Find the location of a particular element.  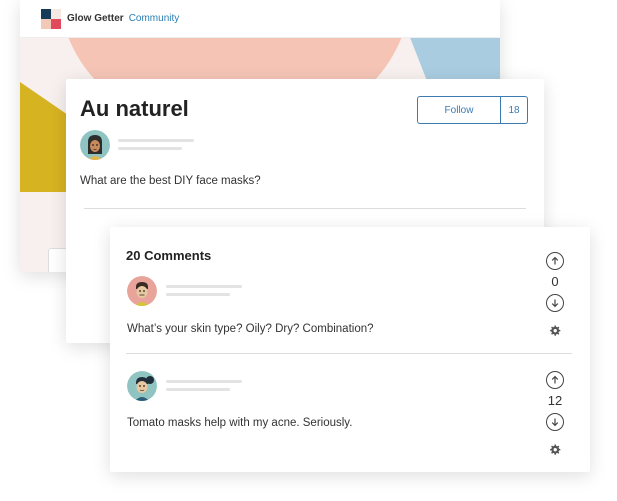

brand-name: Glow Getter is located at coordinates (95, 18).